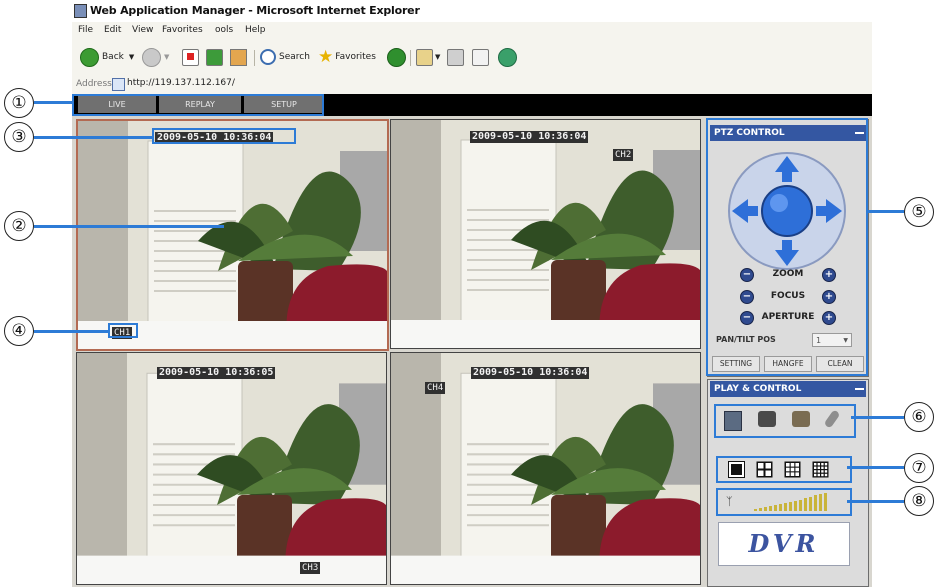 The image size is (945, 587). What do you see at coordinates (767, 419) in the screenshot?
I see `snapshot-icon` at bounding box center [767, 419].